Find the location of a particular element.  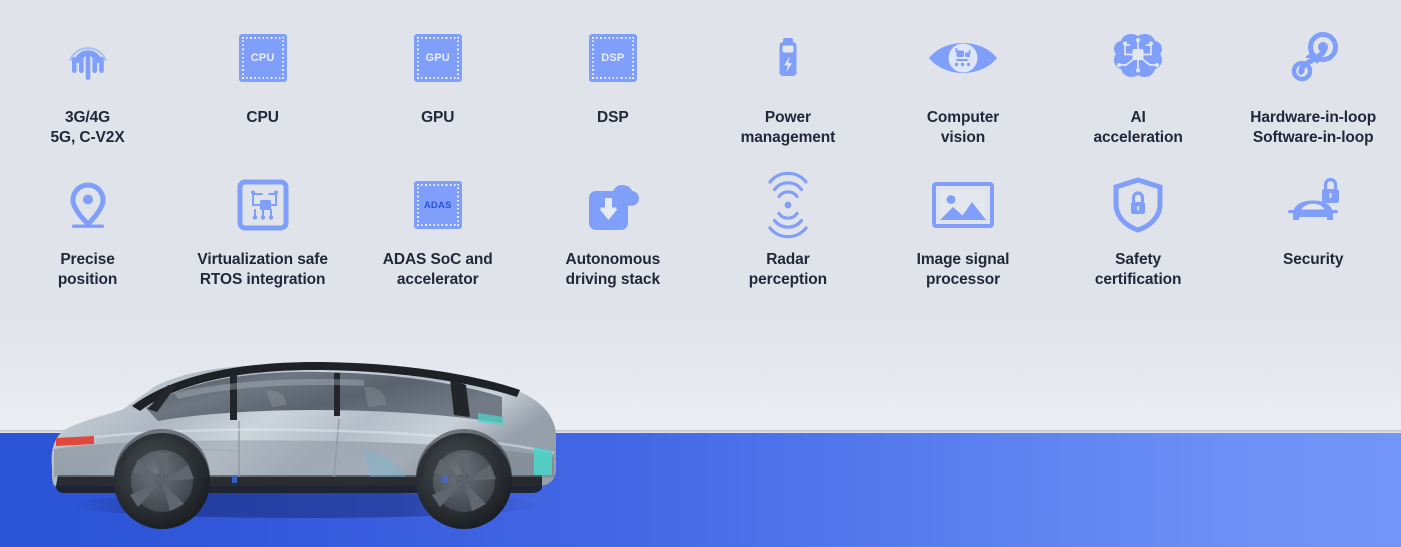

feature-cell-computer-vision: Computer vision is located at coordinates (962, 93).